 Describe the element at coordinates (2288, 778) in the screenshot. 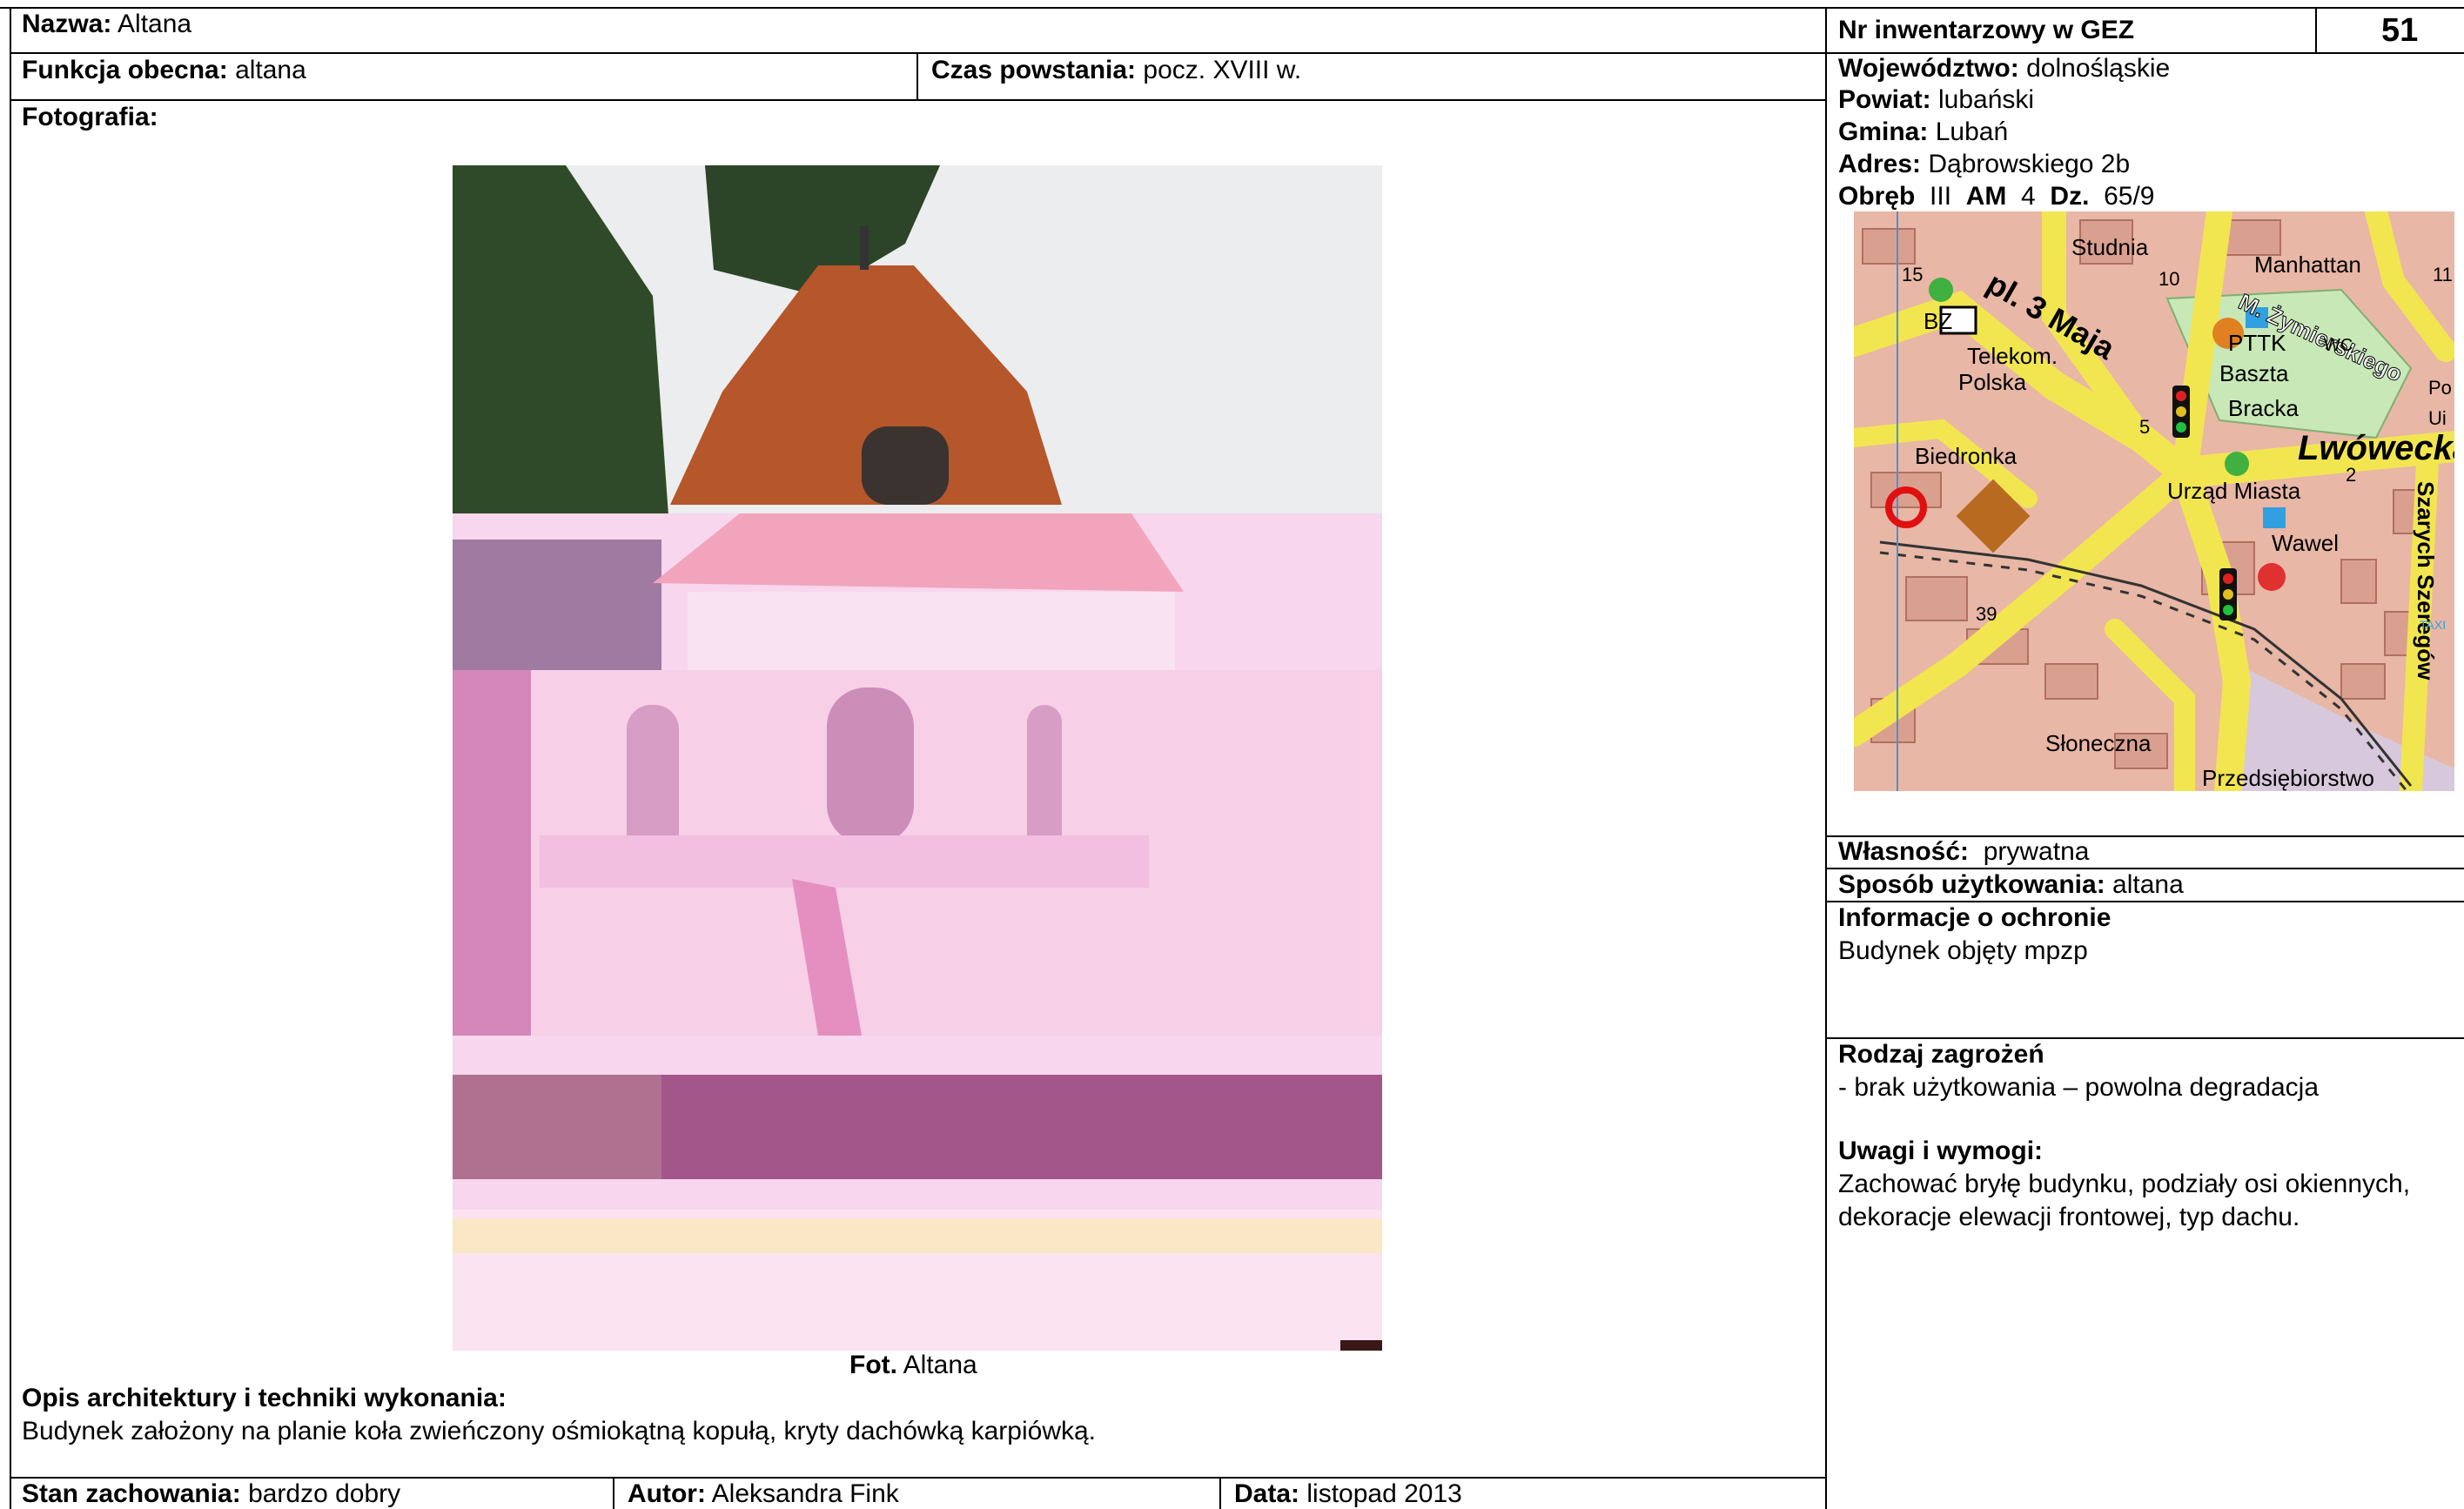

I see `map-label: Przedsiębiorstwo` at that location.